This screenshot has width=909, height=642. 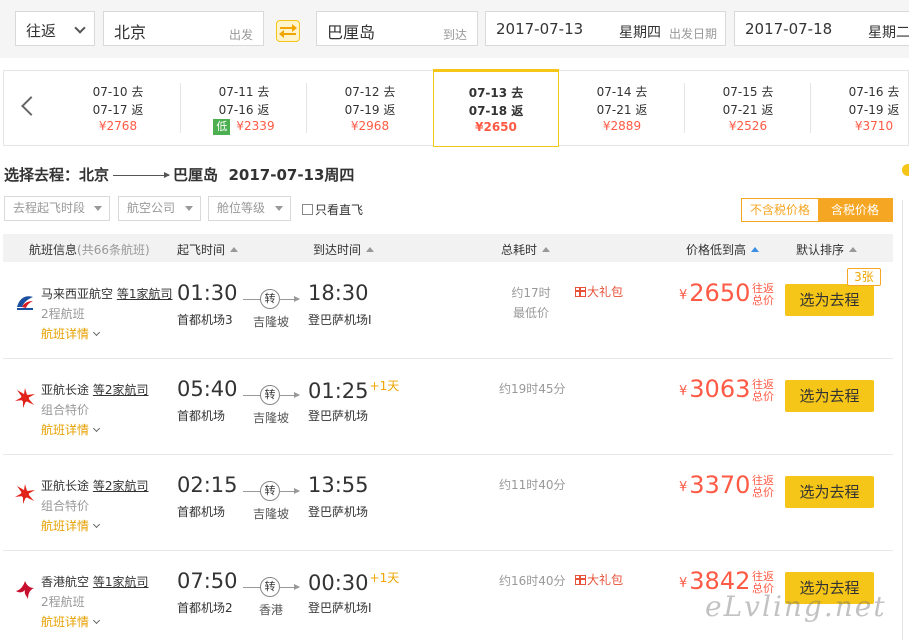 I want to click on date-cell-back: 07-17 返, so click(x=118, y=110).